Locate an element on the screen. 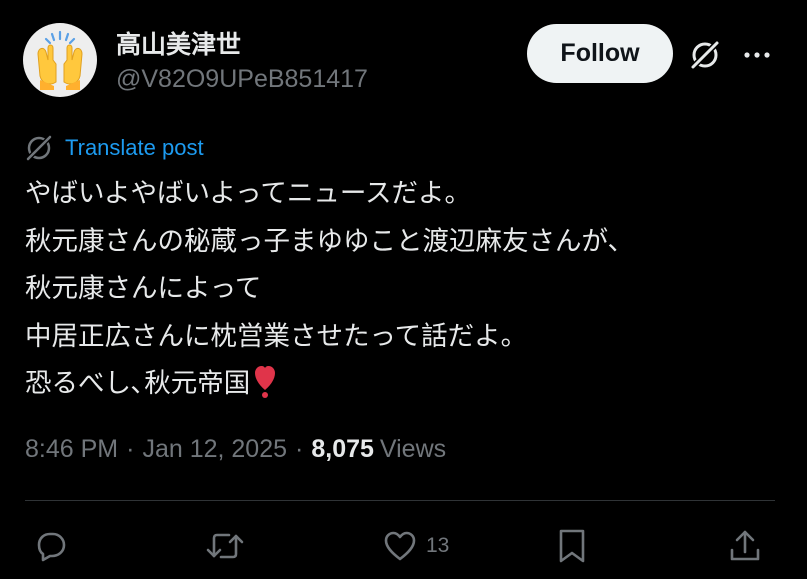 The width and height of the screenshot is (807, 579). reply-button is located at coordinates (51, 546).